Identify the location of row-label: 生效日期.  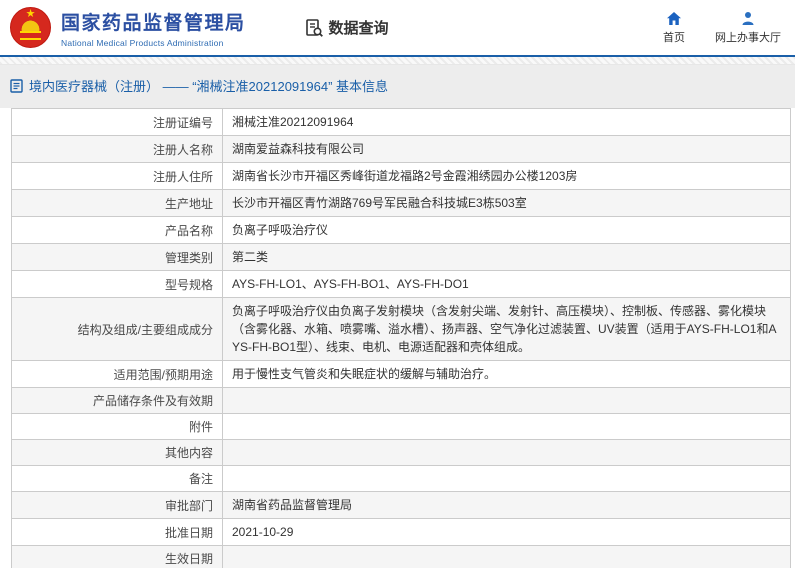
(117, 556).